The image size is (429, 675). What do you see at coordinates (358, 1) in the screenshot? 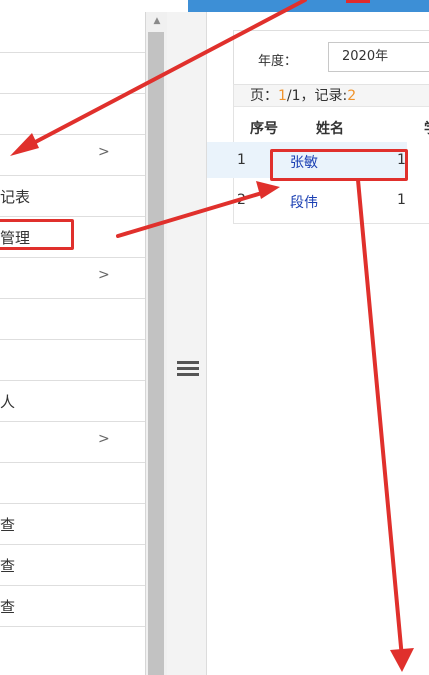
I see `header-red-mark` at bounding box center [358, 1].